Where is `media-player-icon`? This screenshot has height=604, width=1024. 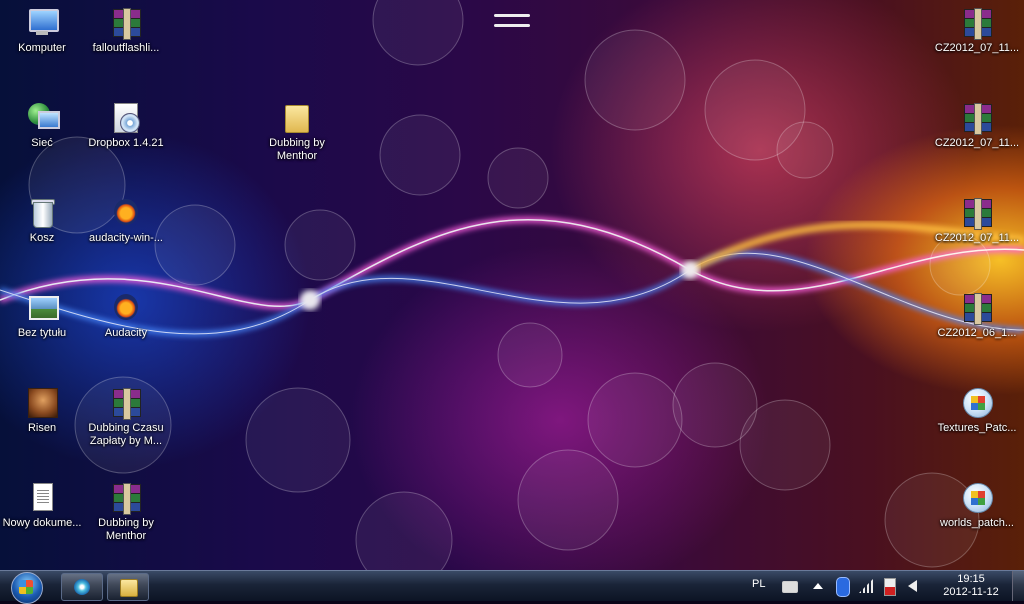 media-player-icon is located at coordinates (82, 587).